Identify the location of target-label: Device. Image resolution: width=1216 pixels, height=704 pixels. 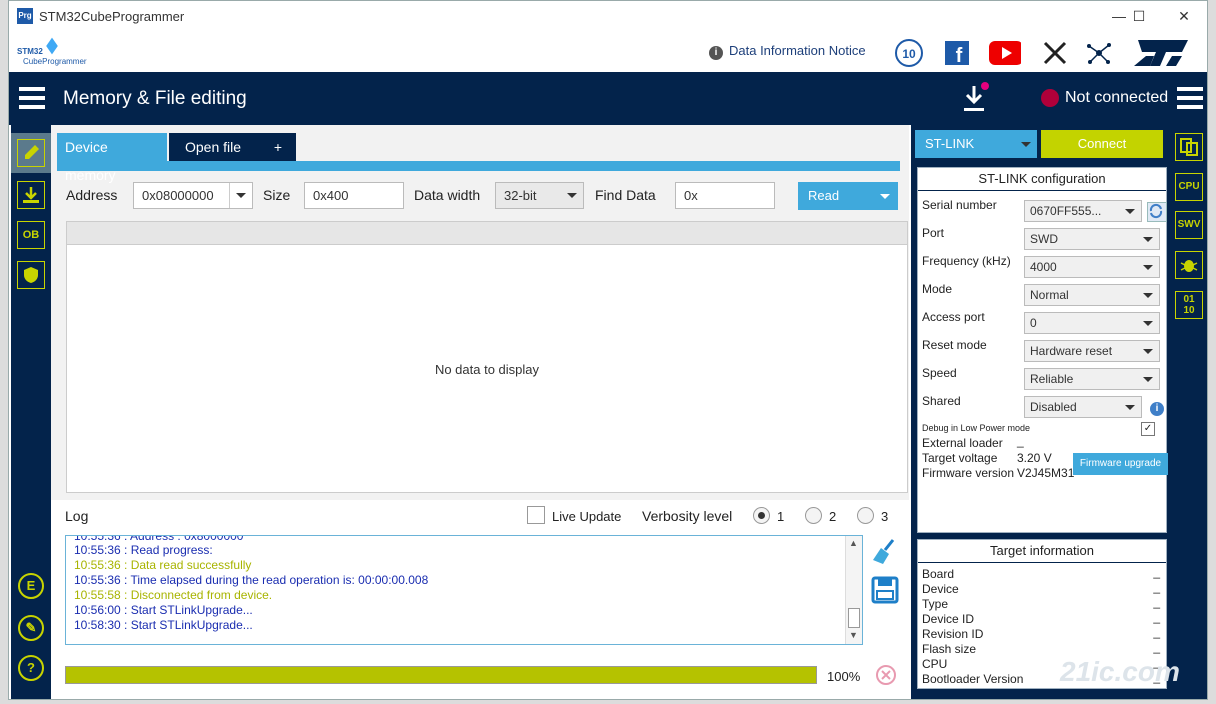
(940, 589).